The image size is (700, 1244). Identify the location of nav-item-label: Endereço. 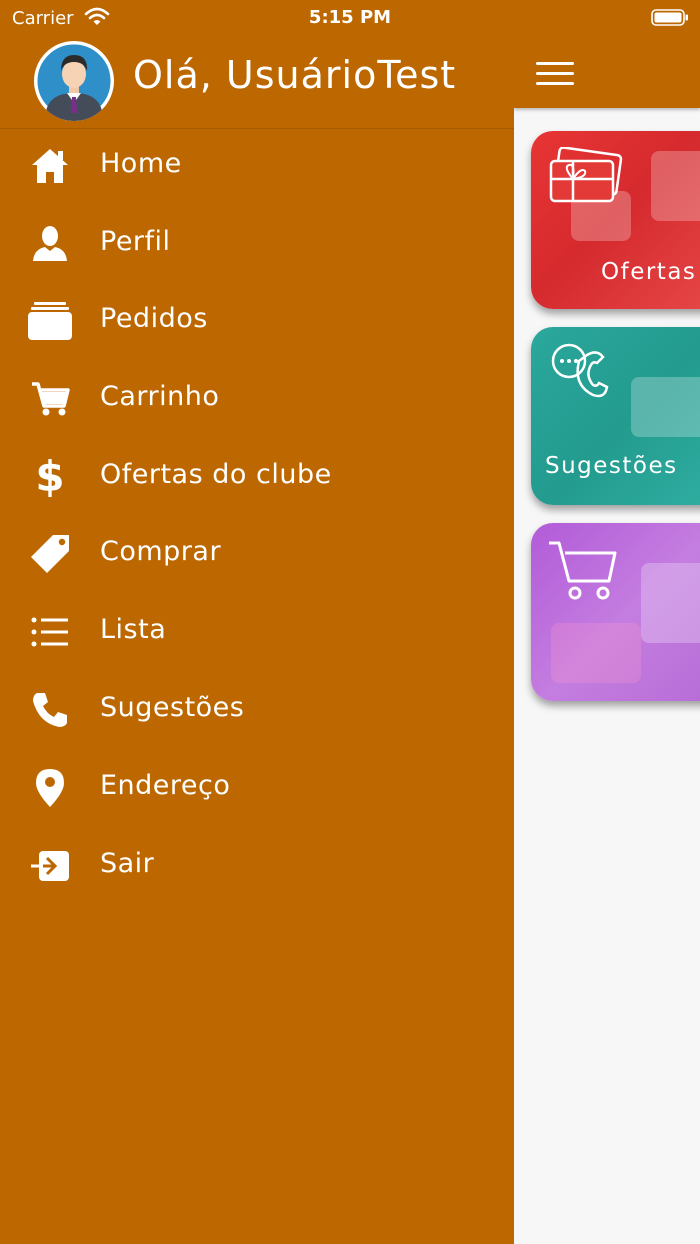
(165, 785).